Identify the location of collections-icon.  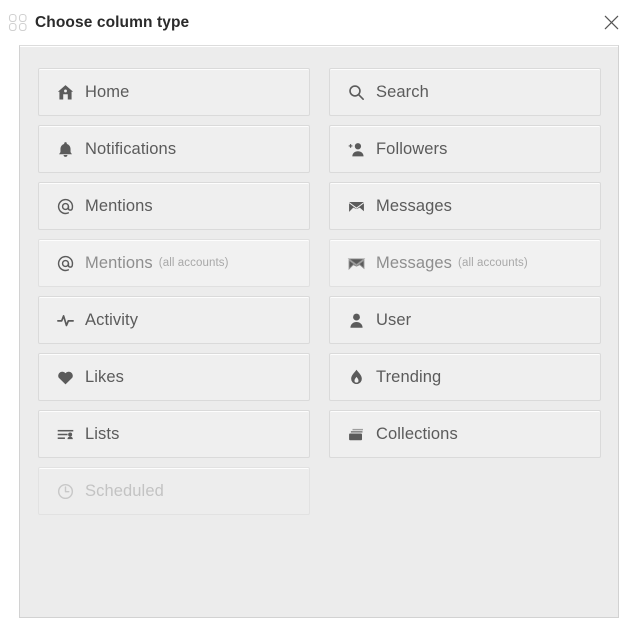
(356, 434).